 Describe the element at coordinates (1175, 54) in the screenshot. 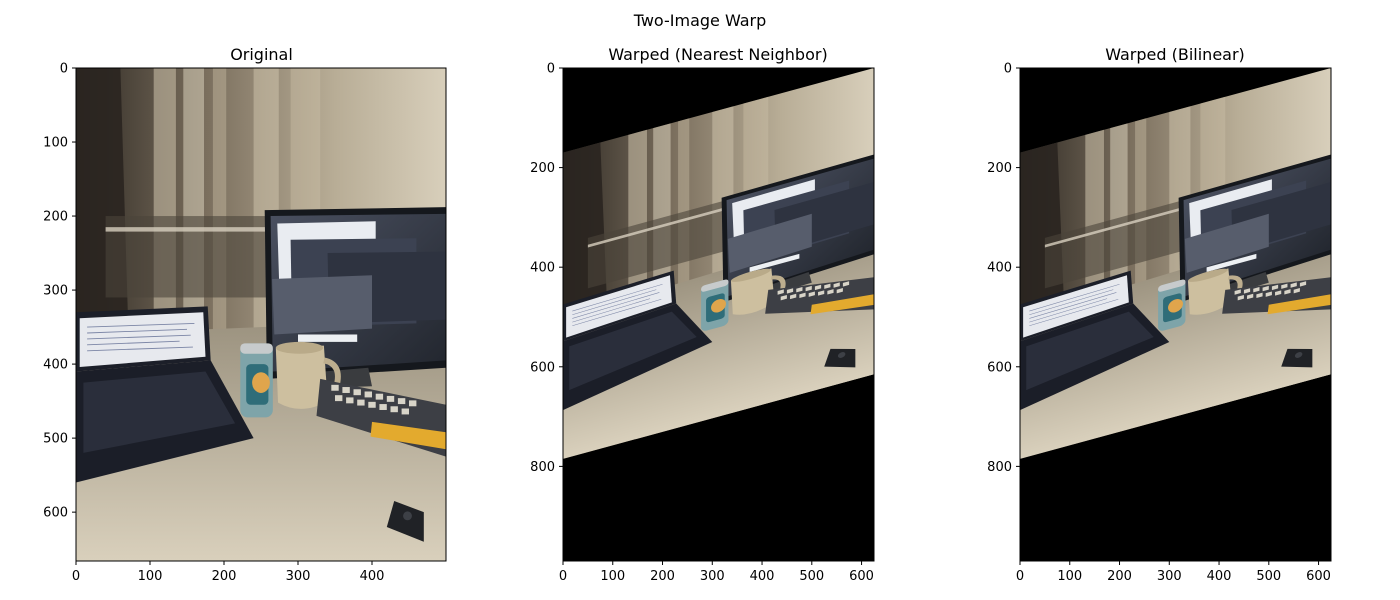

I see `subplot-title-warped-bilinear: Warped (Bilinear)` at that location.